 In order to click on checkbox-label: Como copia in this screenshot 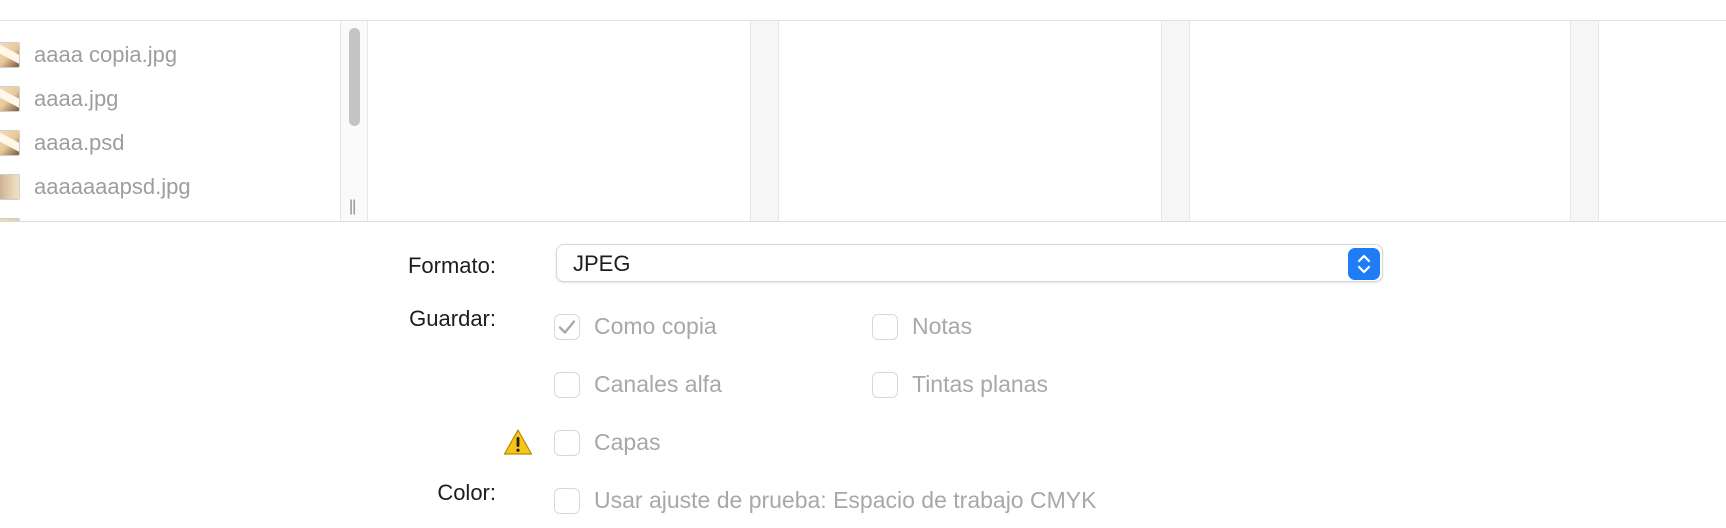, I will do `click(655, 326)`.